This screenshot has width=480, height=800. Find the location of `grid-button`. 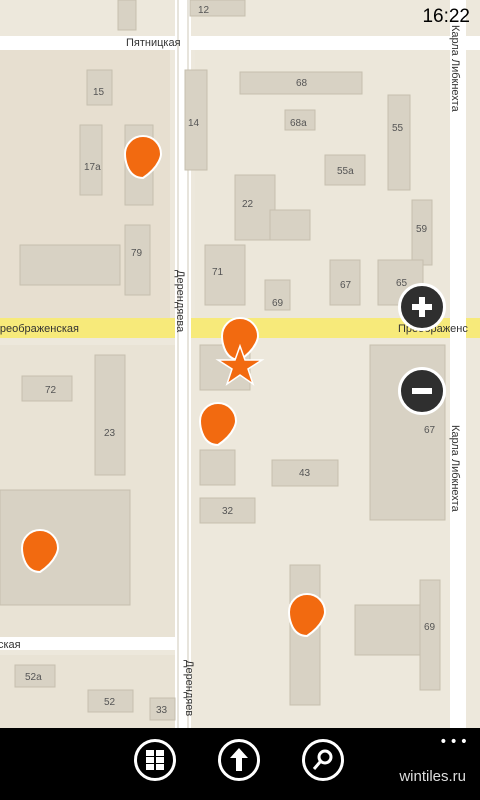

grid-button is located at coordinates (155, 760).